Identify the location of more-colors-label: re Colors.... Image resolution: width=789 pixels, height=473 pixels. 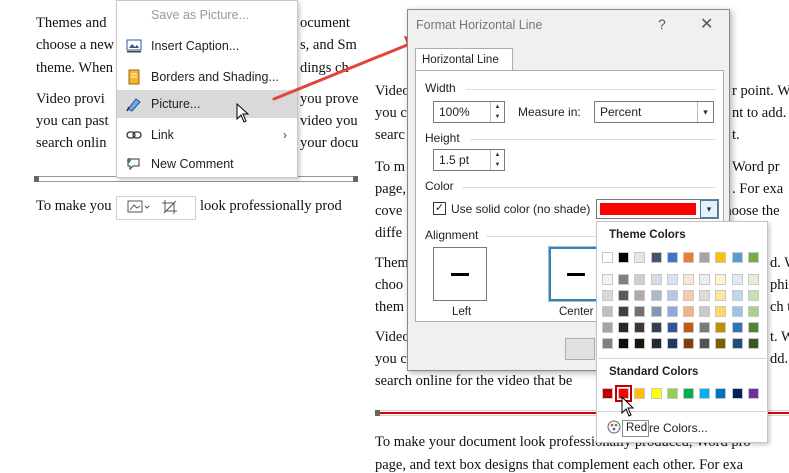
(678, 428).